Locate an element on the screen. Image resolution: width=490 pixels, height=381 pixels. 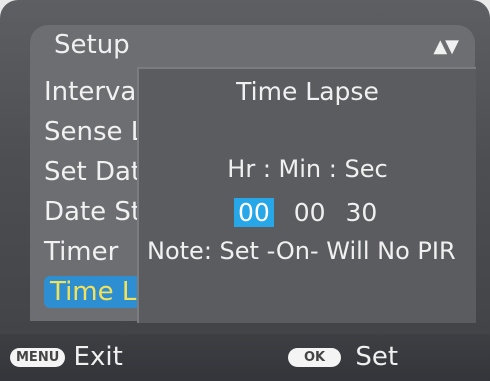
dialog-title: Time Lapse is located at coordinates (307, 91).